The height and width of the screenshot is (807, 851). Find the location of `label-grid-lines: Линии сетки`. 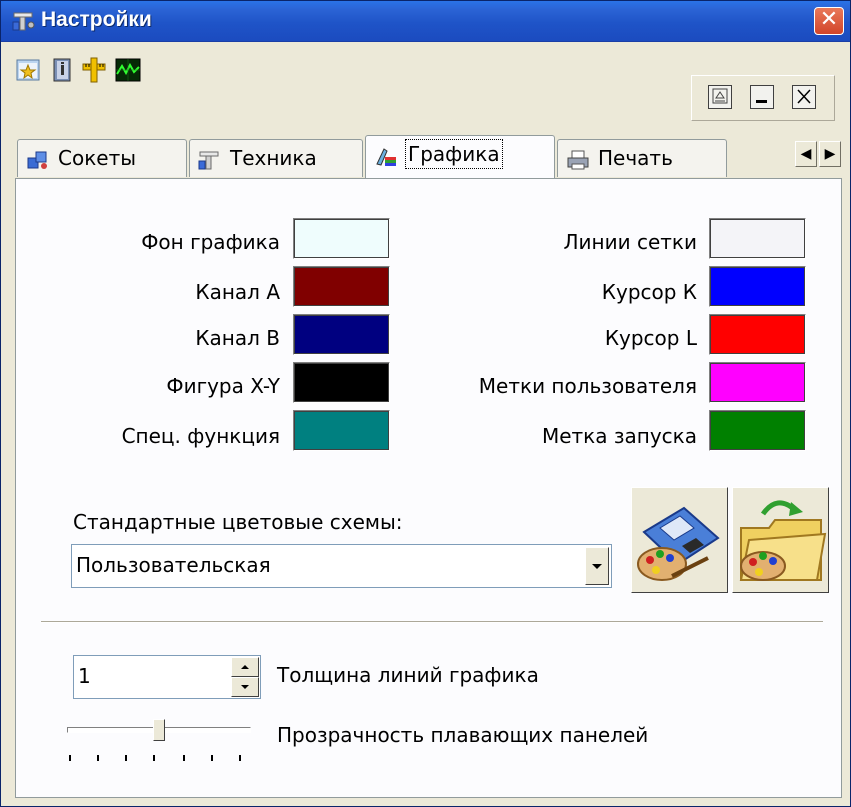

label-grid-lines: Линии сетки is located at coordinates (630, 242).